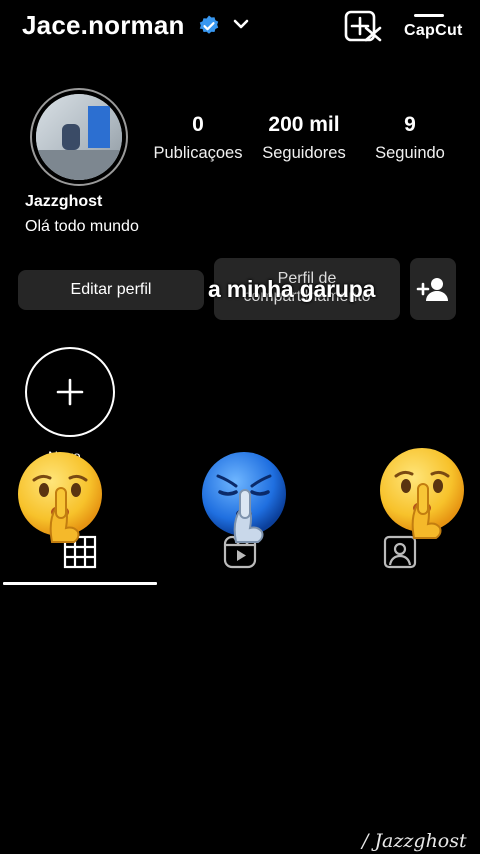 The image size is (480, 854). Describe the element at coordinates (103, 25) in the screenshot. I see `profile-username: Jace.norman` at that location.